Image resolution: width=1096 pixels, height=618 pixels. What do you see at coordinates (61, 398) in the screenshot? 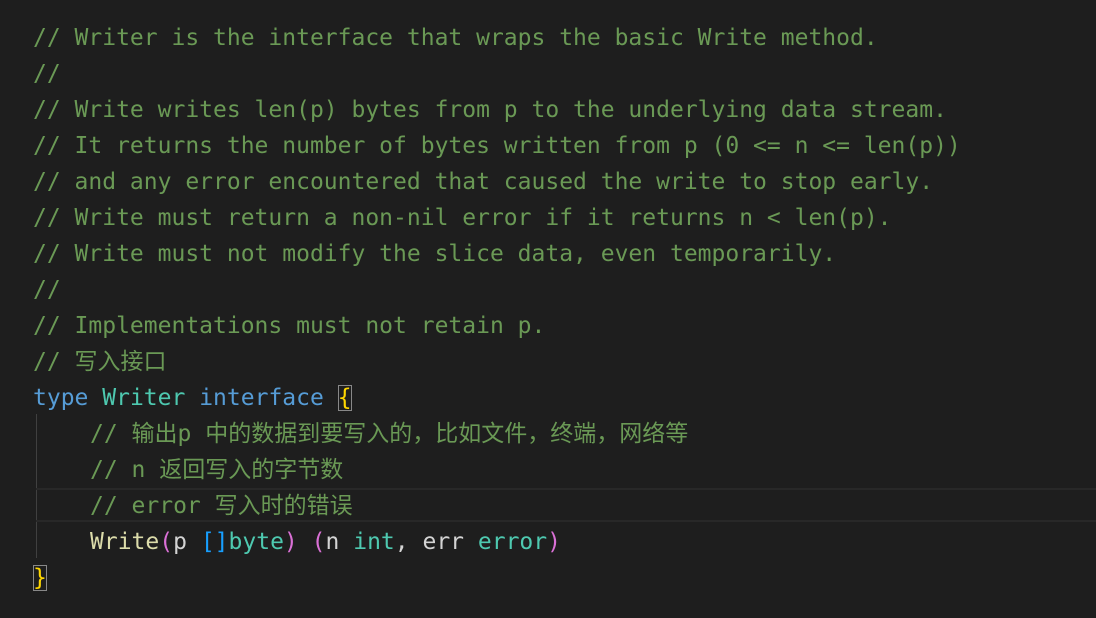
I see `type-keyword: type` at bounding box center [61, 398].